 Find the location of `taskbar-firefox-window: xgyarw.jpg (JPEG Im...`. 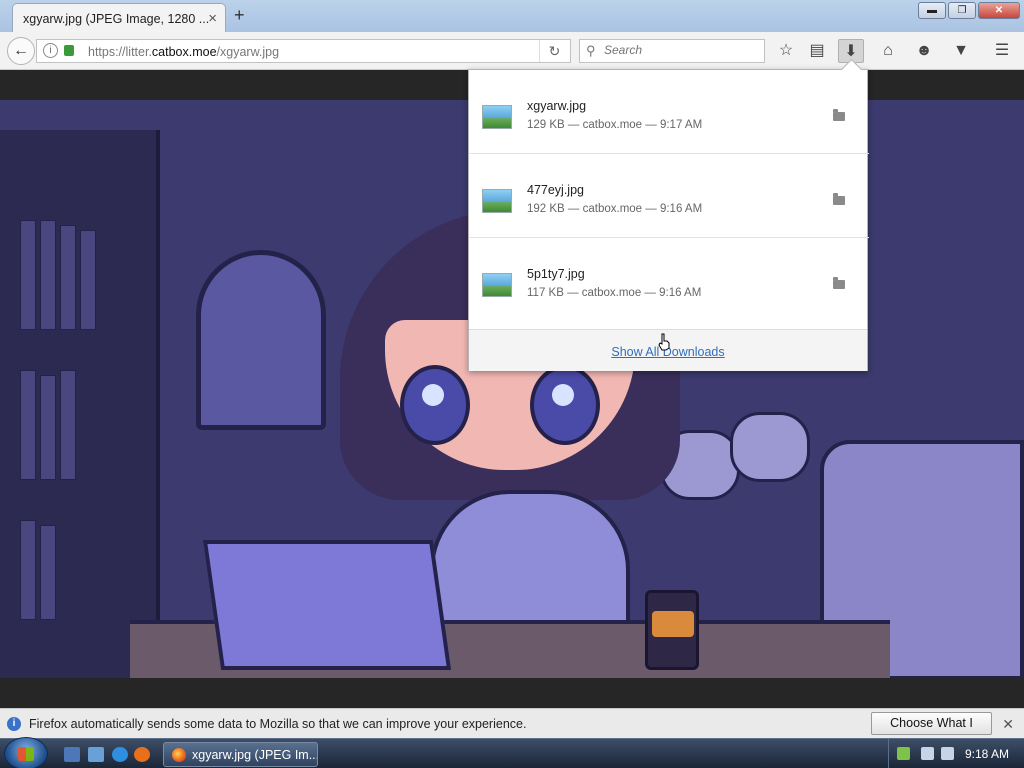

taskbar-firefox-window: xgyarw.jpg (JPEG Im... is located at coordinates (240, 754).